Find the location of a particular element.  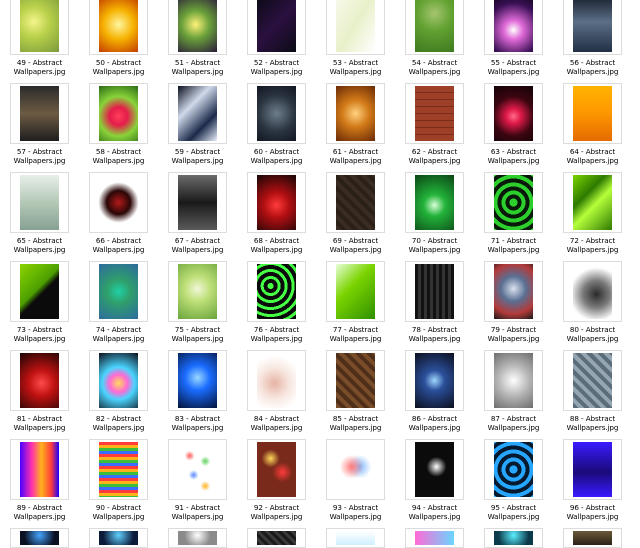

wallpaper-label: 75 - Abstract Wallpapers.jpg is located at coordinates (197, 334).